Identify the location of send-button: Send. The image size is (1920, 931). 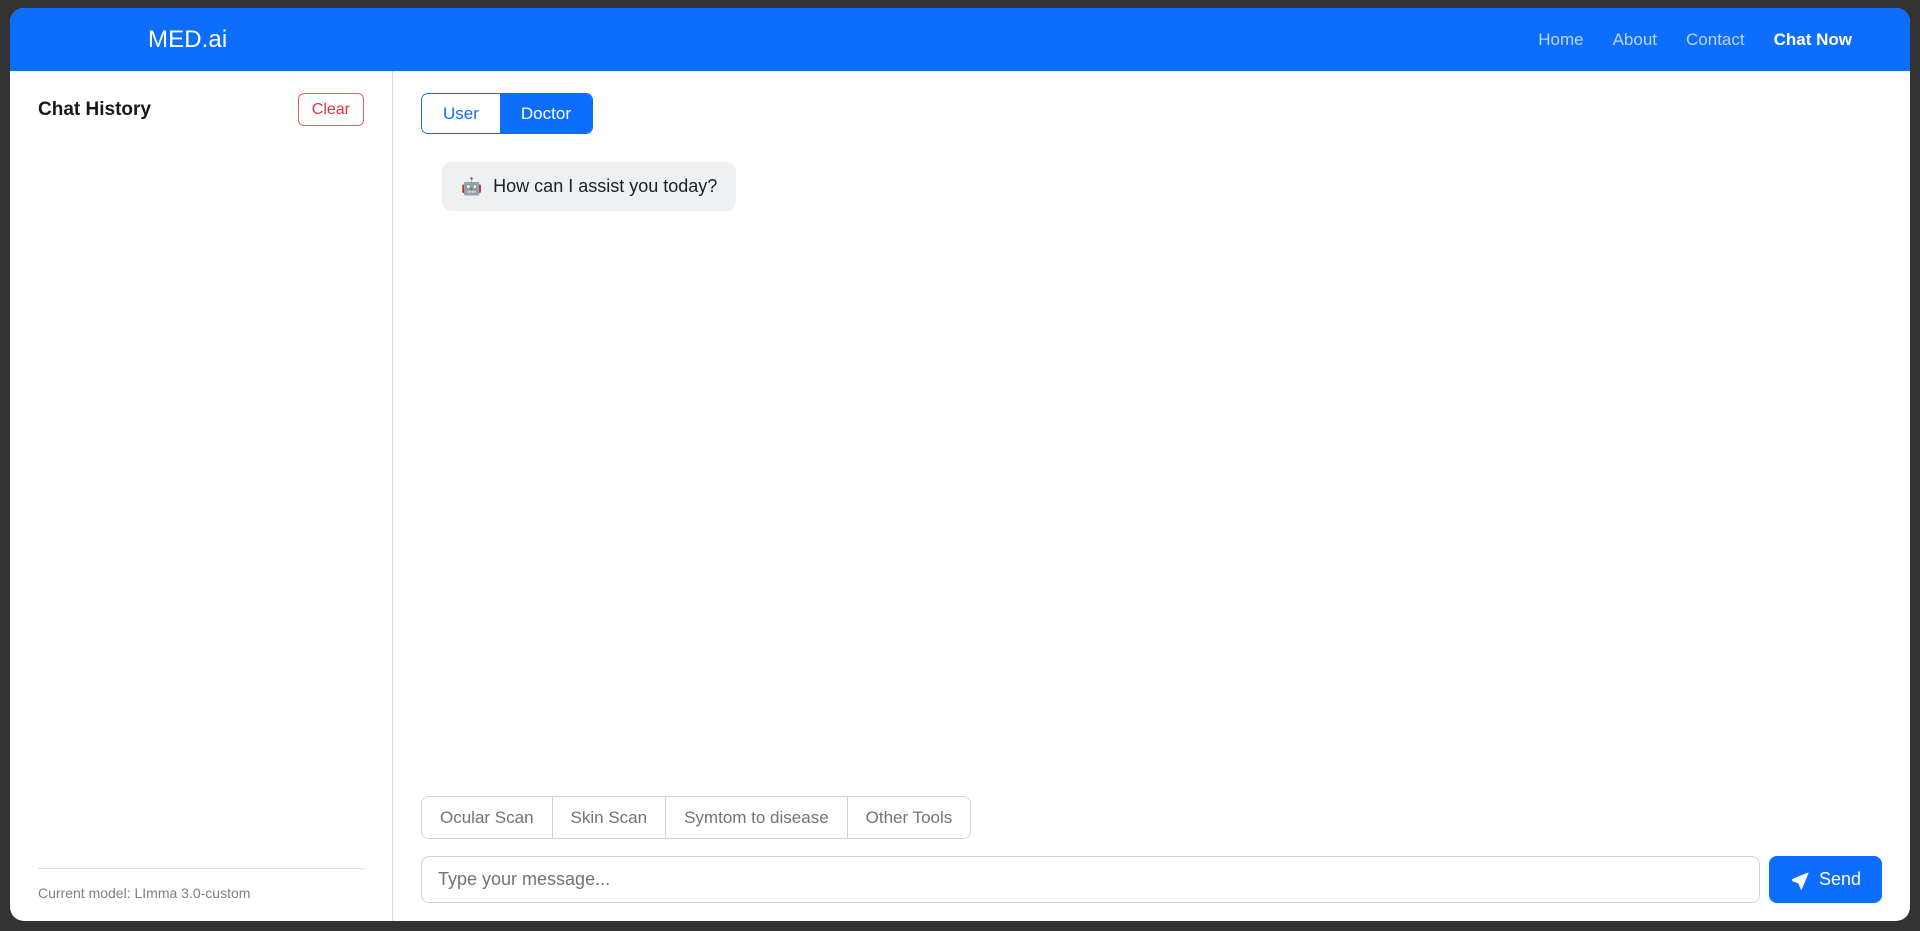
(1825, 879).